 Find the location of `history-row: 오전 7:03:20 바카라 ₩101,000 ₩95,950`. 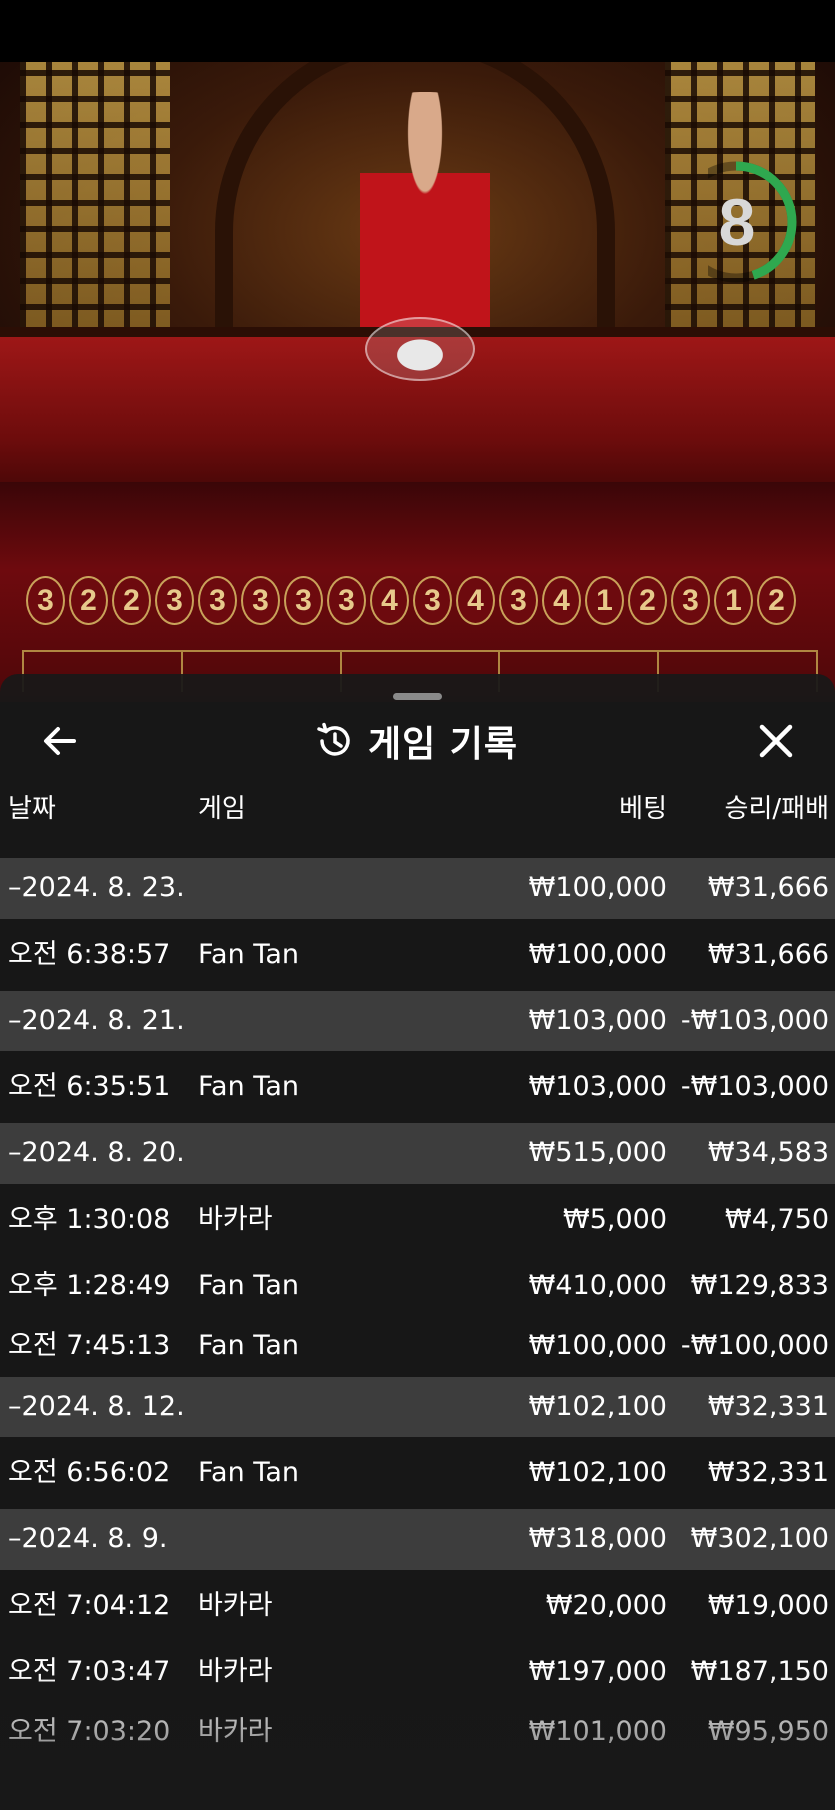

history-row: 오전 7:03:20 바카라 ₩101,000 ₩95,950 is located at coordinates (417, 1732).